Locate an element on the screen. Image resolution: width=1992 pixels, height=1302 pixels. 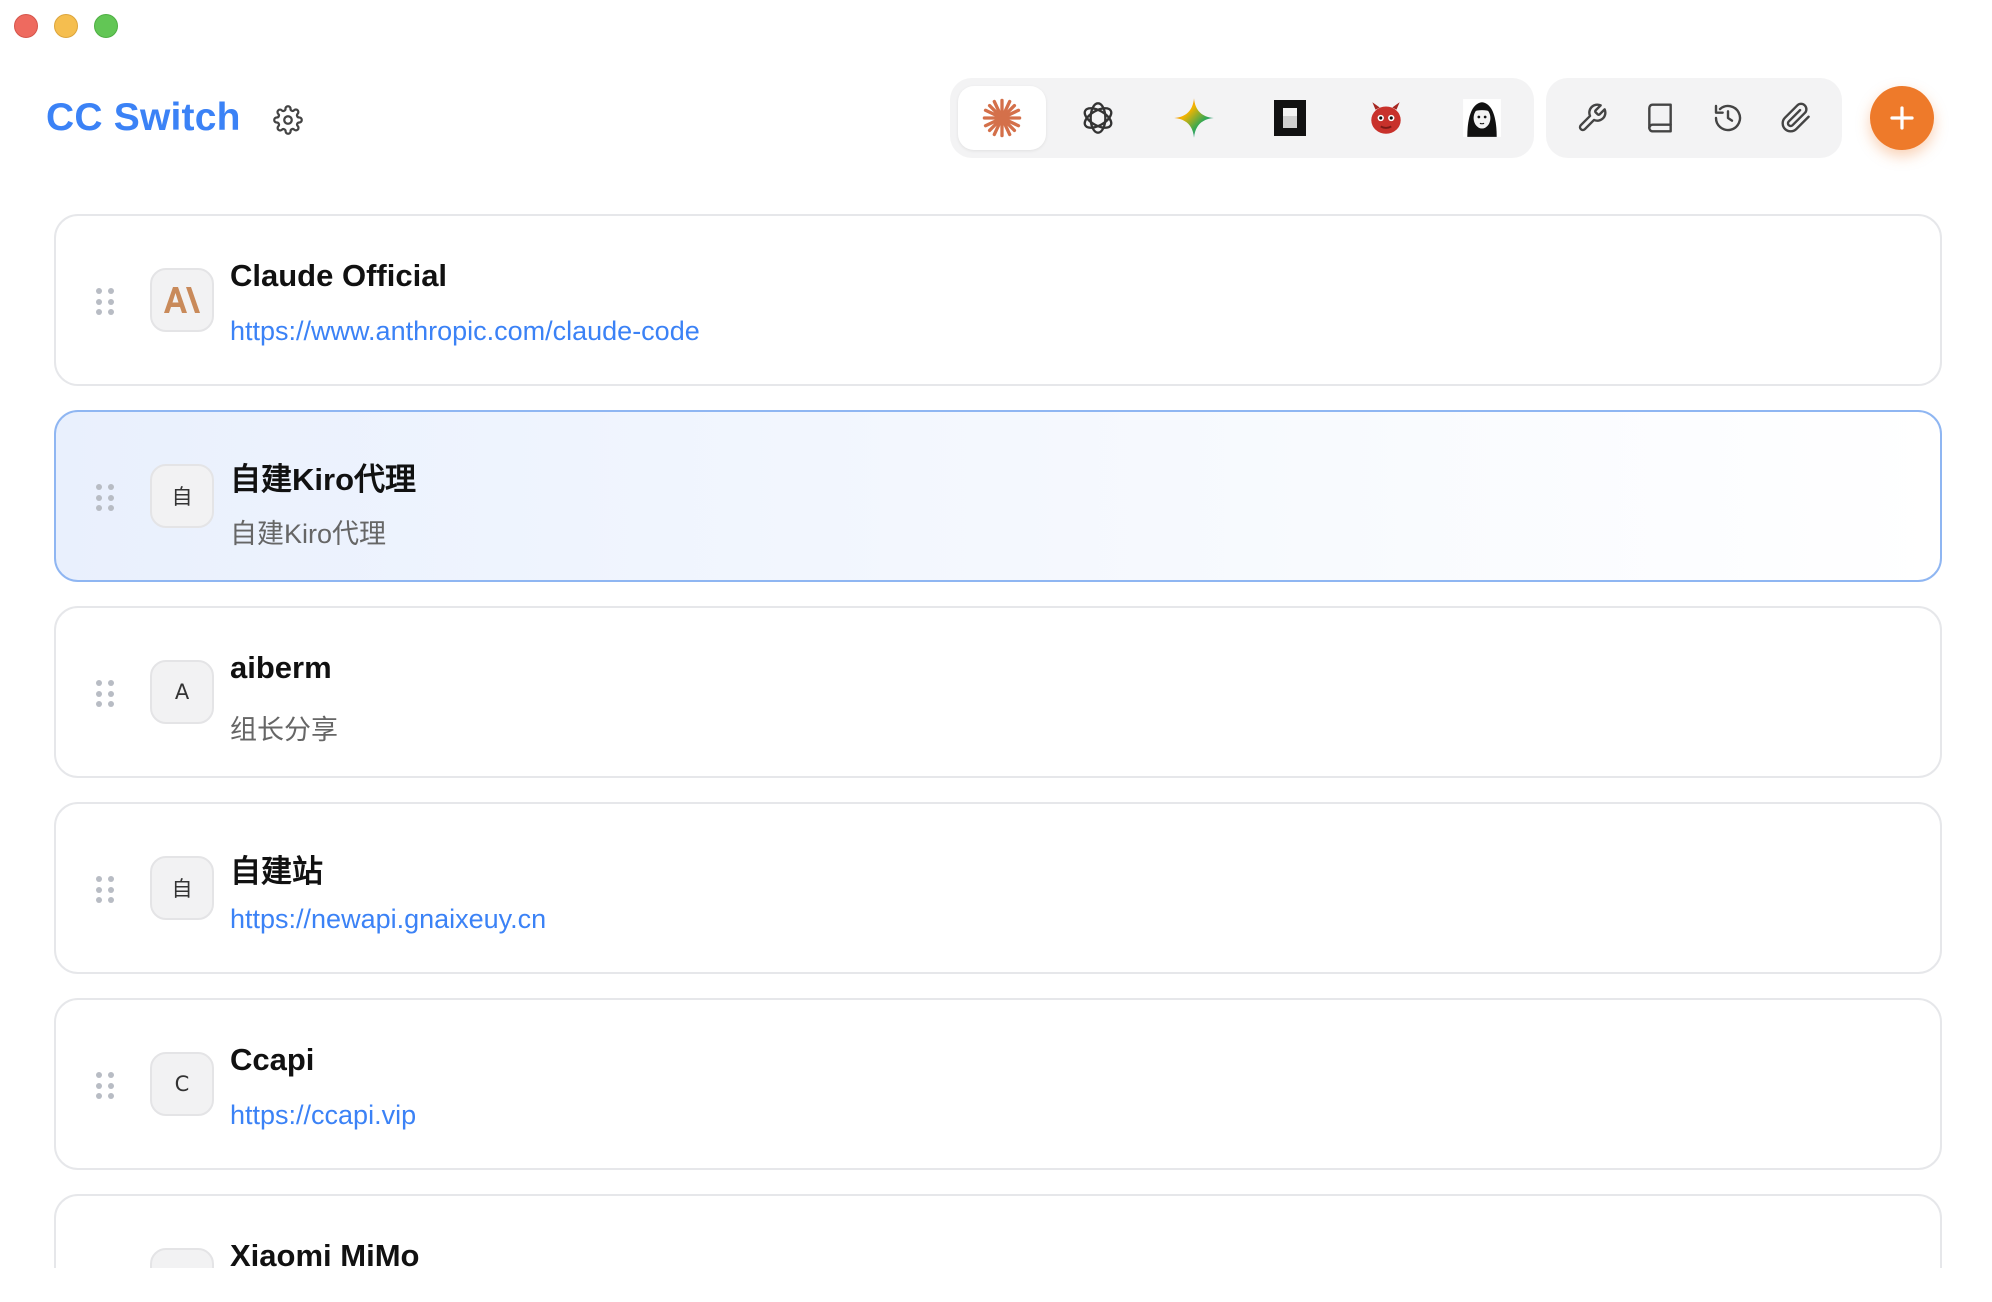
app-tab-kiro is located at coordinates (1290, 118).